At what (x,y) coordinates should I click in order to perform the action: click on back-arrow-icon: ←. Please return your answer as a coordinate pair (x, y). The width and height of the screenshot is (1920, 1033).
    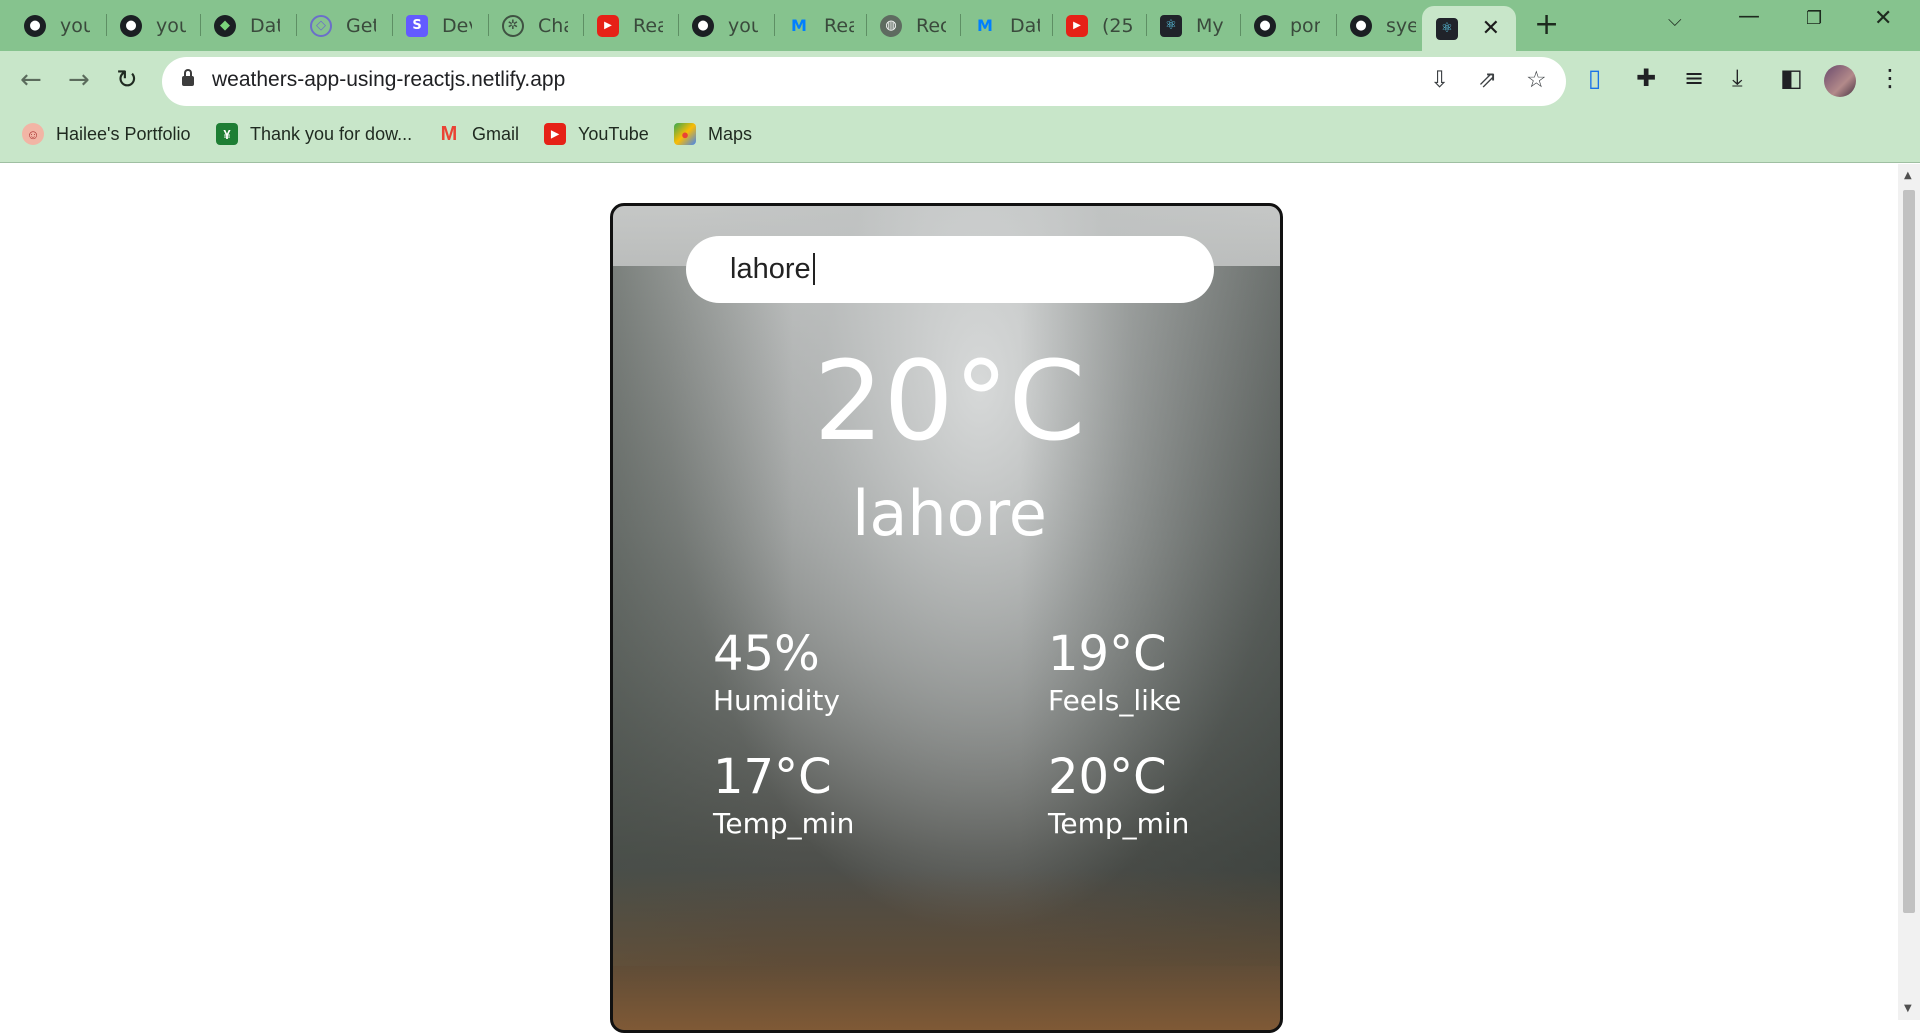
    Looking at the image, I should click on (31, 80).